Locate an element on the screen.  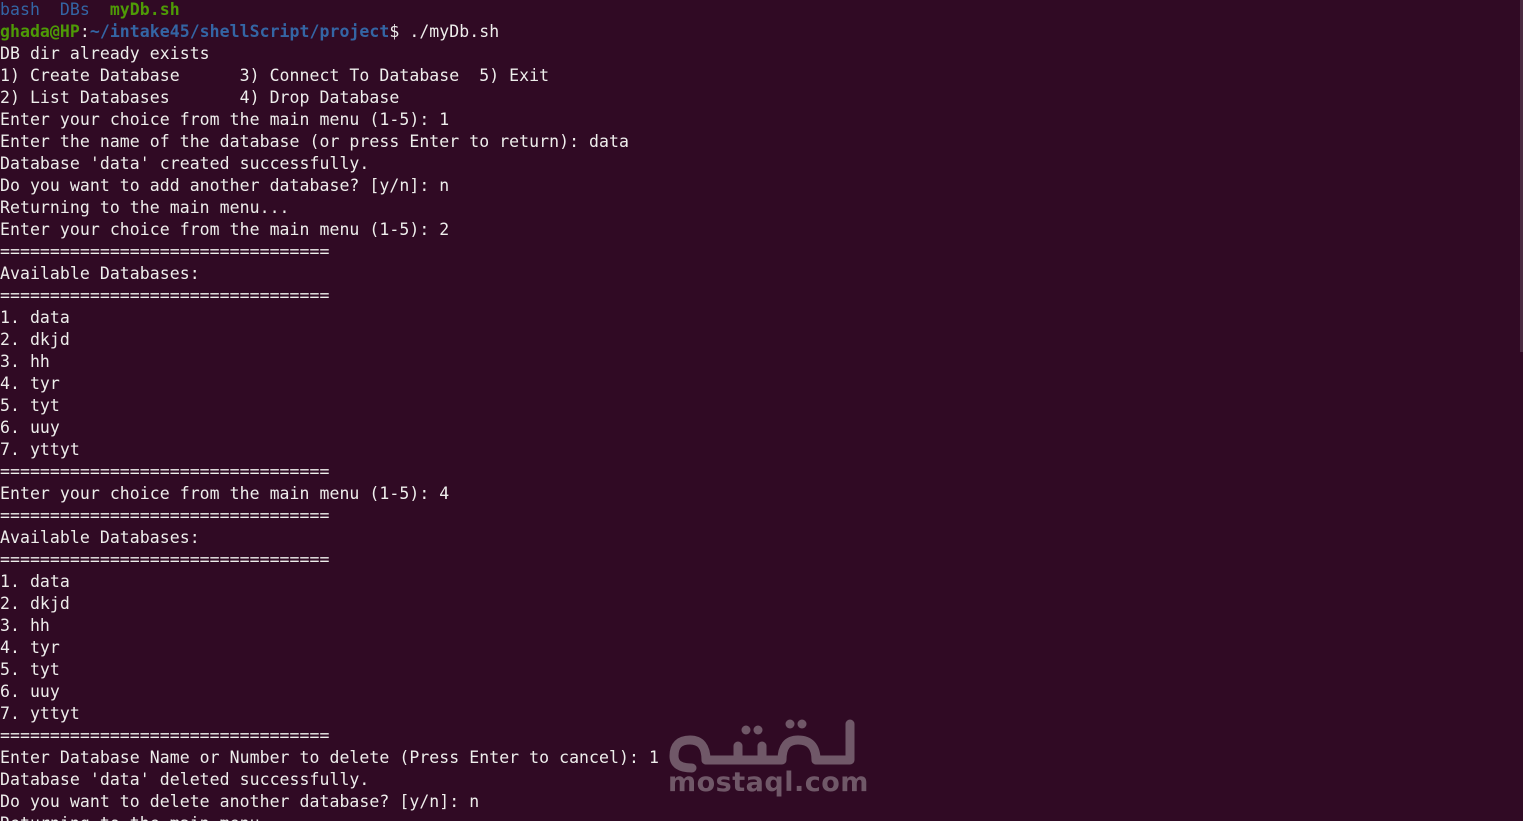
prompt-command: ./myDb.sh is located at coordinates (454, 31).